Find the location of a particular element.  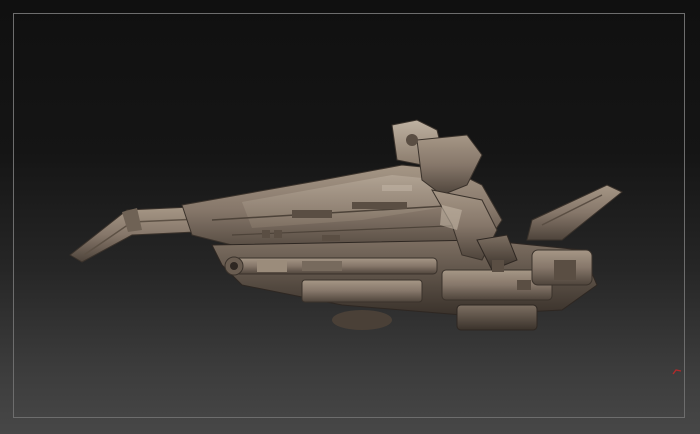

engine-block is located at coordinates (404, 285).